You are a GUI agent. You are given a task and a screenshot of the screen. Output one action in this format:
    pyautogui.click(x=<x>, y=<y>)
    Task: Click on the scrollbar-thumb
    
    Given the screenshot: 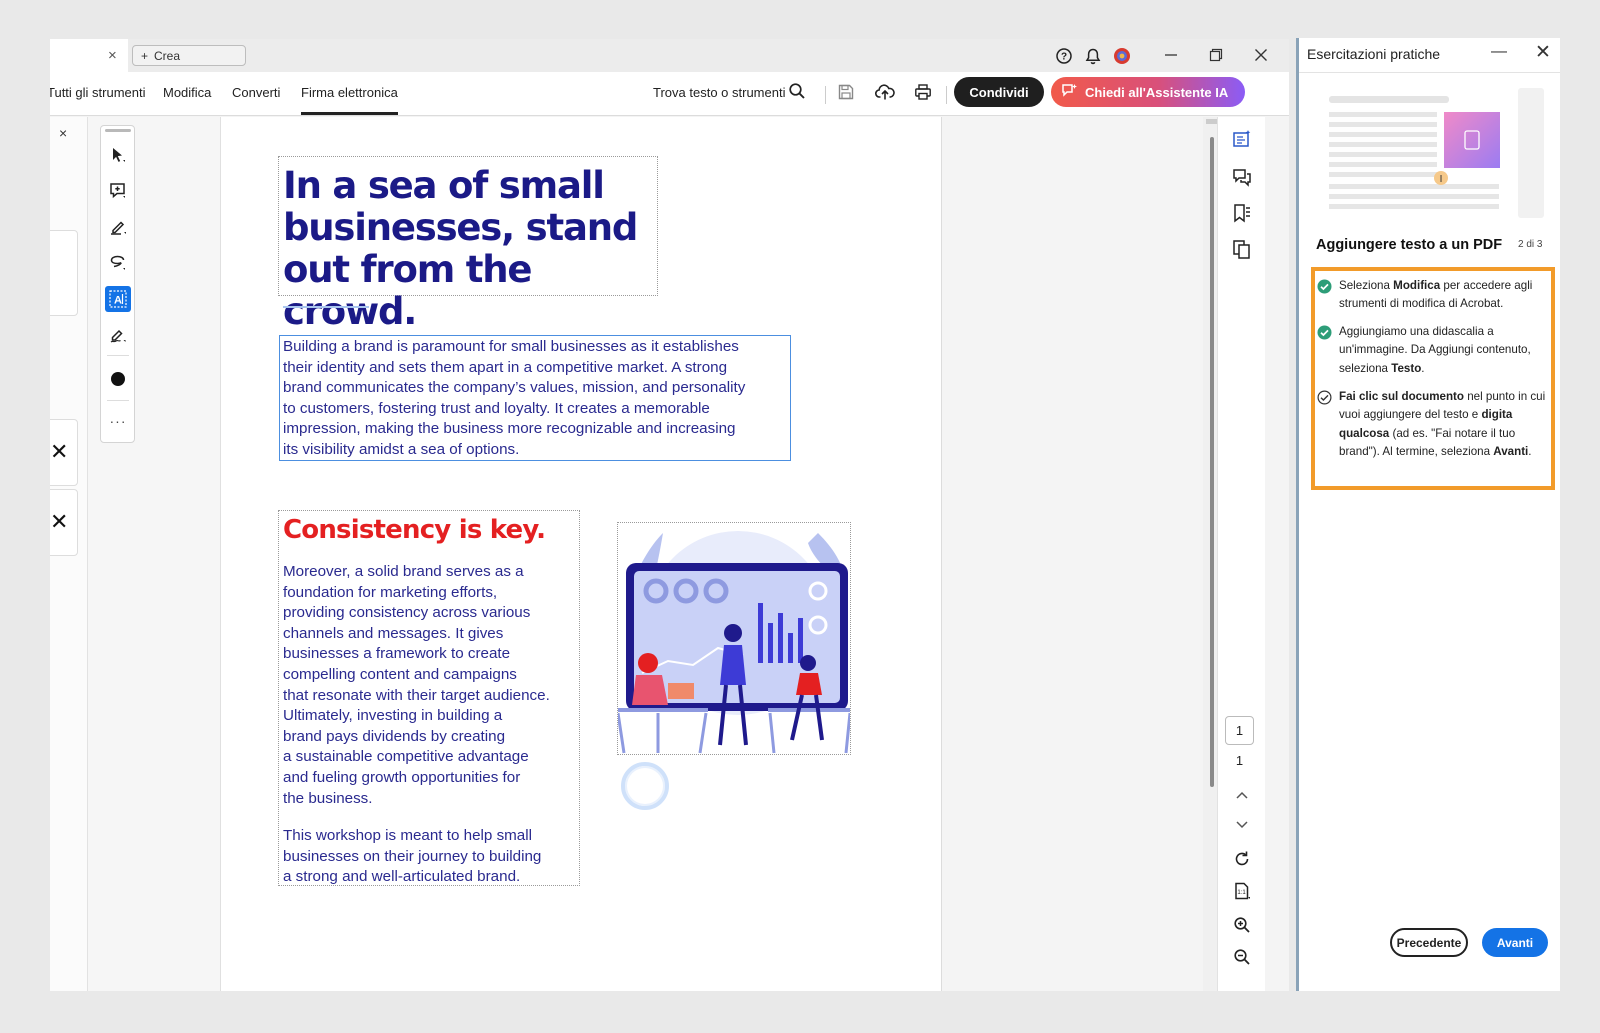 What is the action you would take?
    pyautogui.click(x=1212, y=462)
    